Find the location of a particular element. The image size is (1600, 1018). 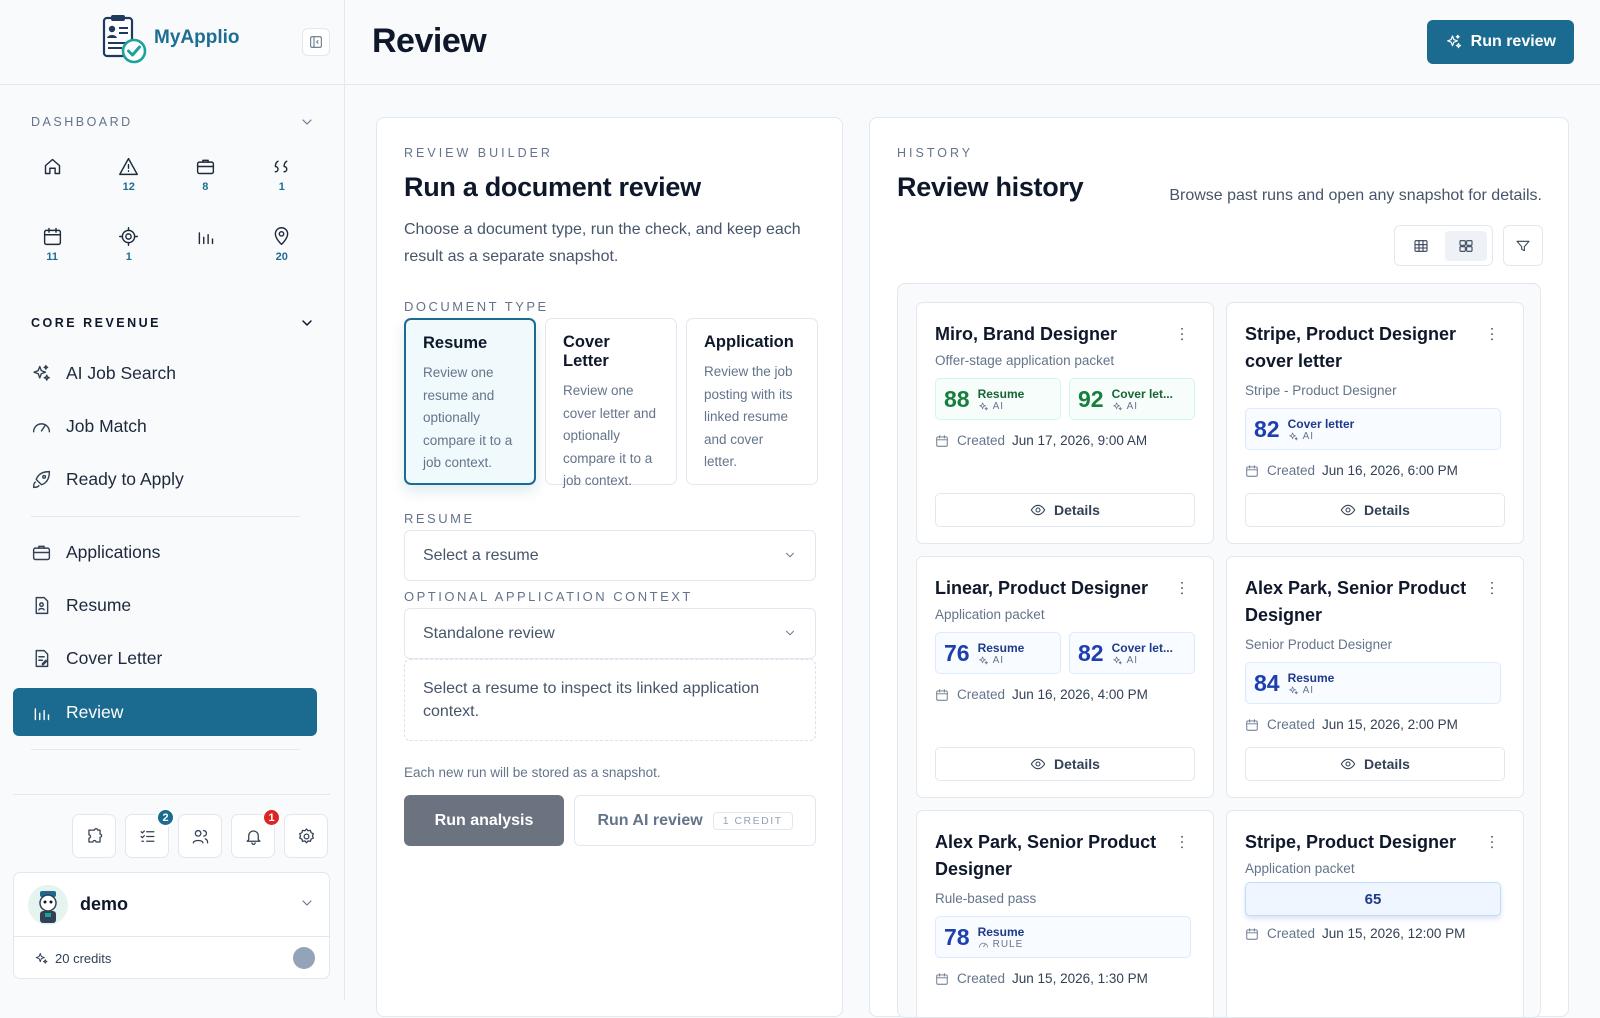

card-scores: 88 Resume AI 92 Cover let... AI is located at coordinates (1065, 399).